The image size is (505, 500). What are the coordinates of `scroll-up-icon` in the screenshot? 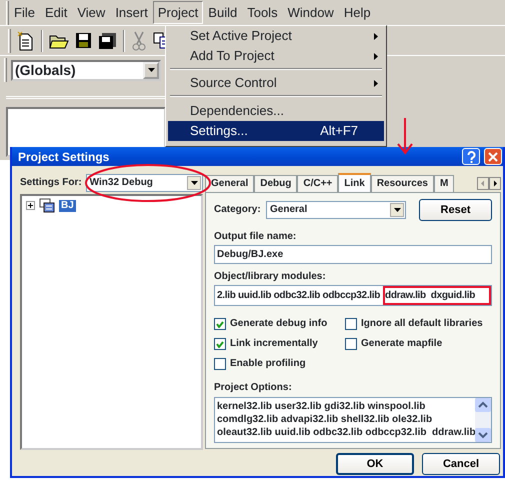 It's located at (483, 405).